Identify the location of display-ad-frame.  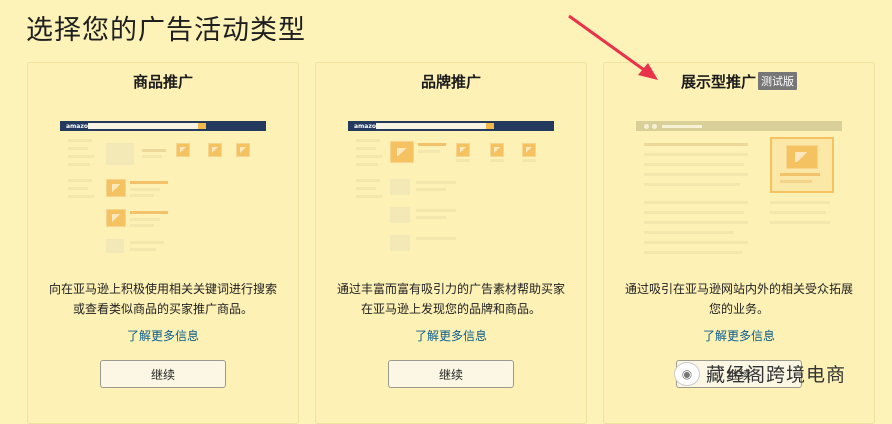
(802, 165).